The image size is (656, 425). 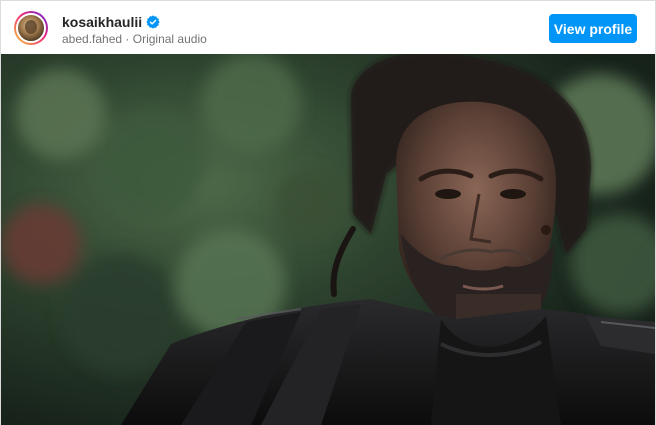 I want to click on view-profile-button: View profile, so click(x=593, y=28).